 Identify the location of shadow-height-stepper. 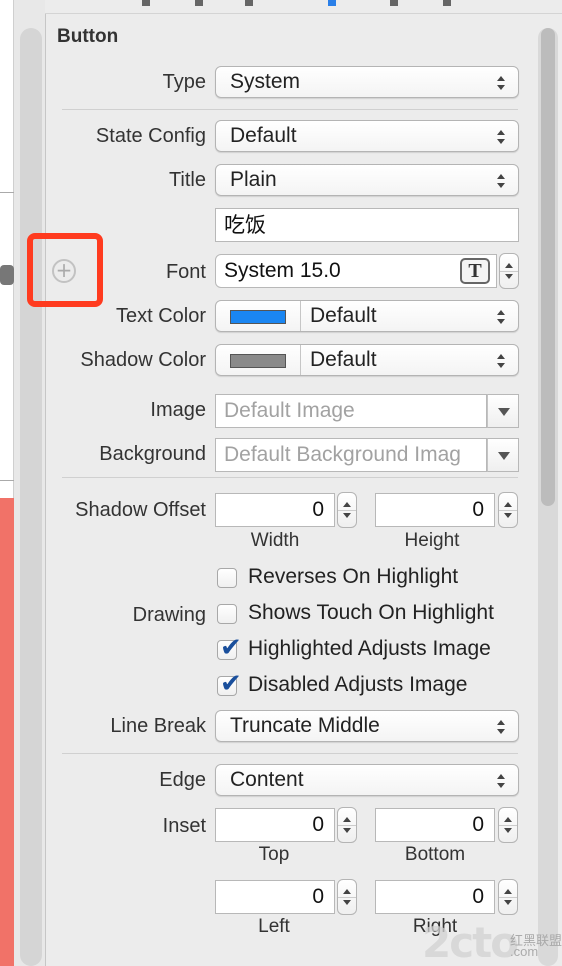
(508, 510).